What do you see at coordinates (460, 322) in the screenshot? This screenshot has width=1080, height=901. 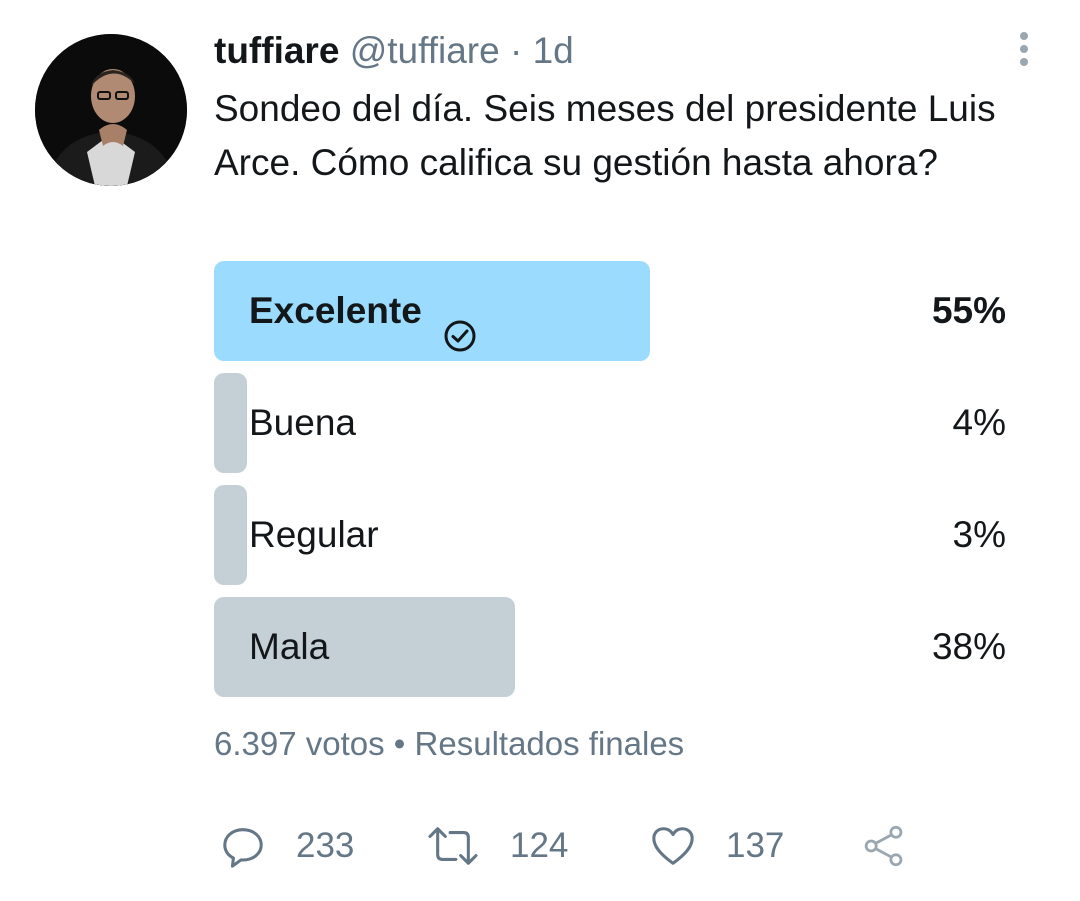 I see `check-circle-icon` at bounding box center [460, 322].